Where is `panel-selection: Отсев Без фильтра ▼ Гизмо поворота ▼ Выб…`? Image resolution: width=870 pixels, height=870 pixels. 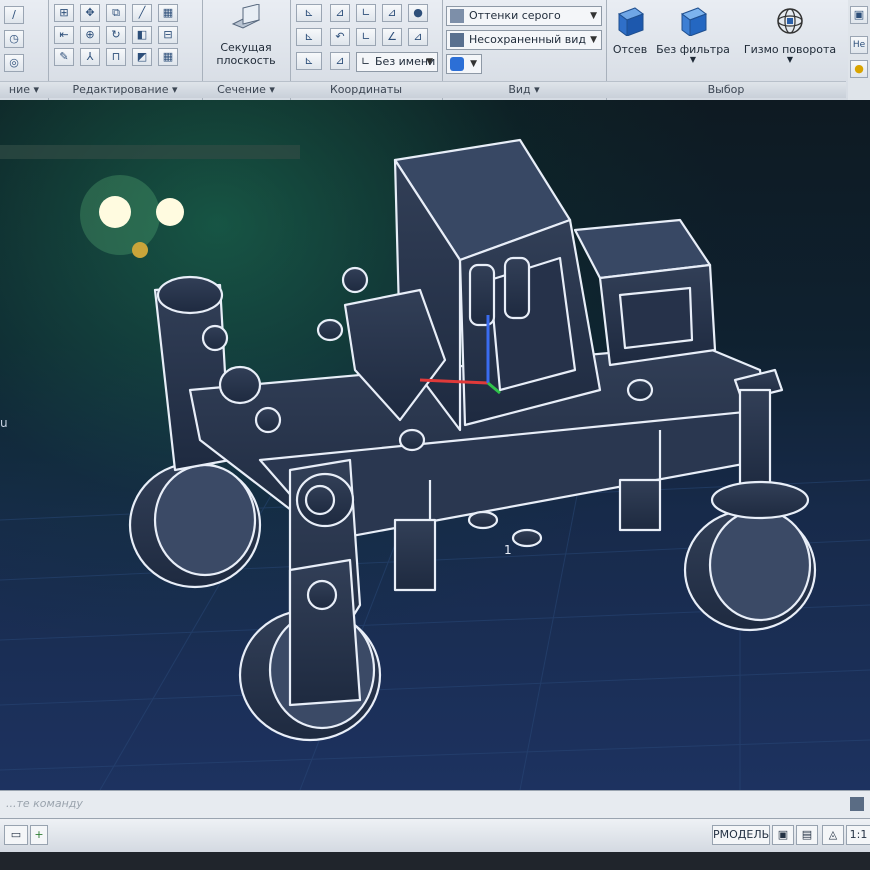
panel-selection: Отсев Без фильтра ▼ Гизмо поворота ▼ Выб… is located at coordinates (726, 50).